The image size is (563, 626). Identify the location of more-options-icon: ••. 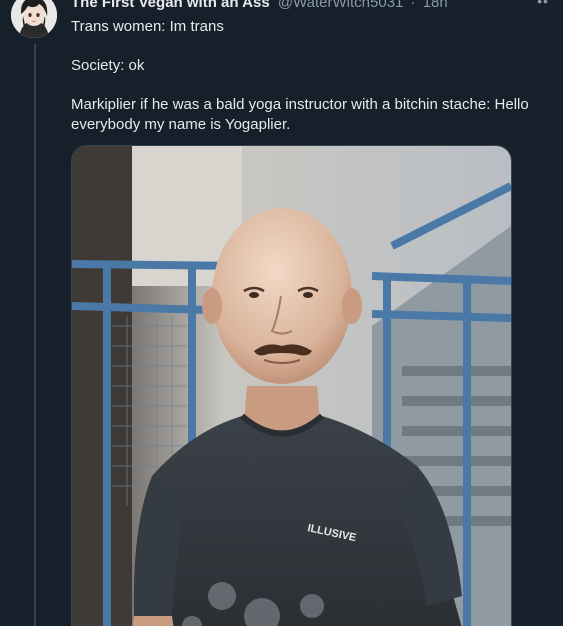
(543, 8).